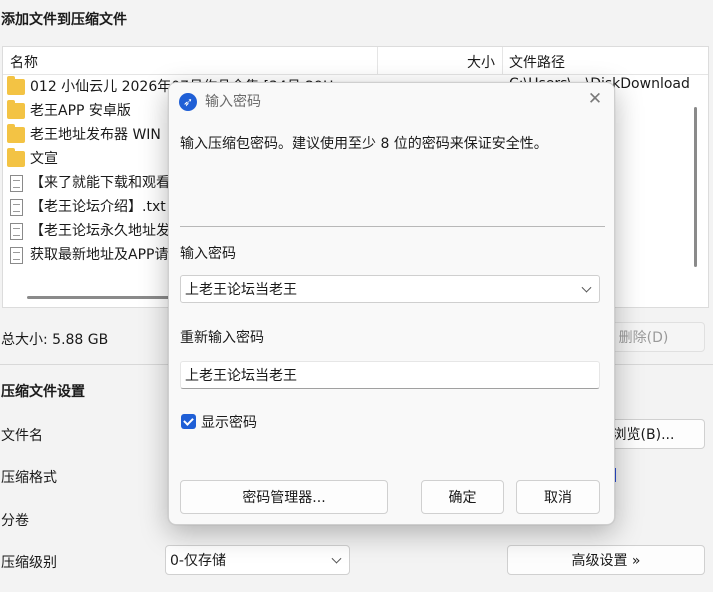 Image resolution: width=713 pixels, height=592 pixels. I want to click on file-name: 老王地址发布器 WIN, so click(95, 135).